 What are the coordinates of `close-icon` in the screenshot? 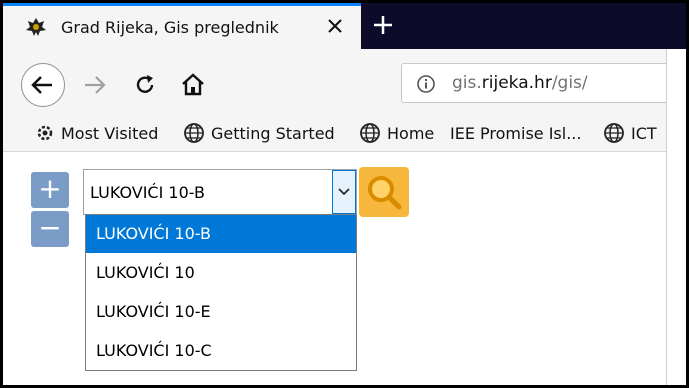 It's located at (335, 26).